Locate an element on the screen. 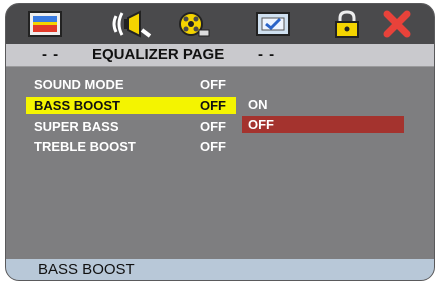 Image resolution: width=435 pixels, height=282 pixels. option-off: OFF is located at coordinates (323, 124).